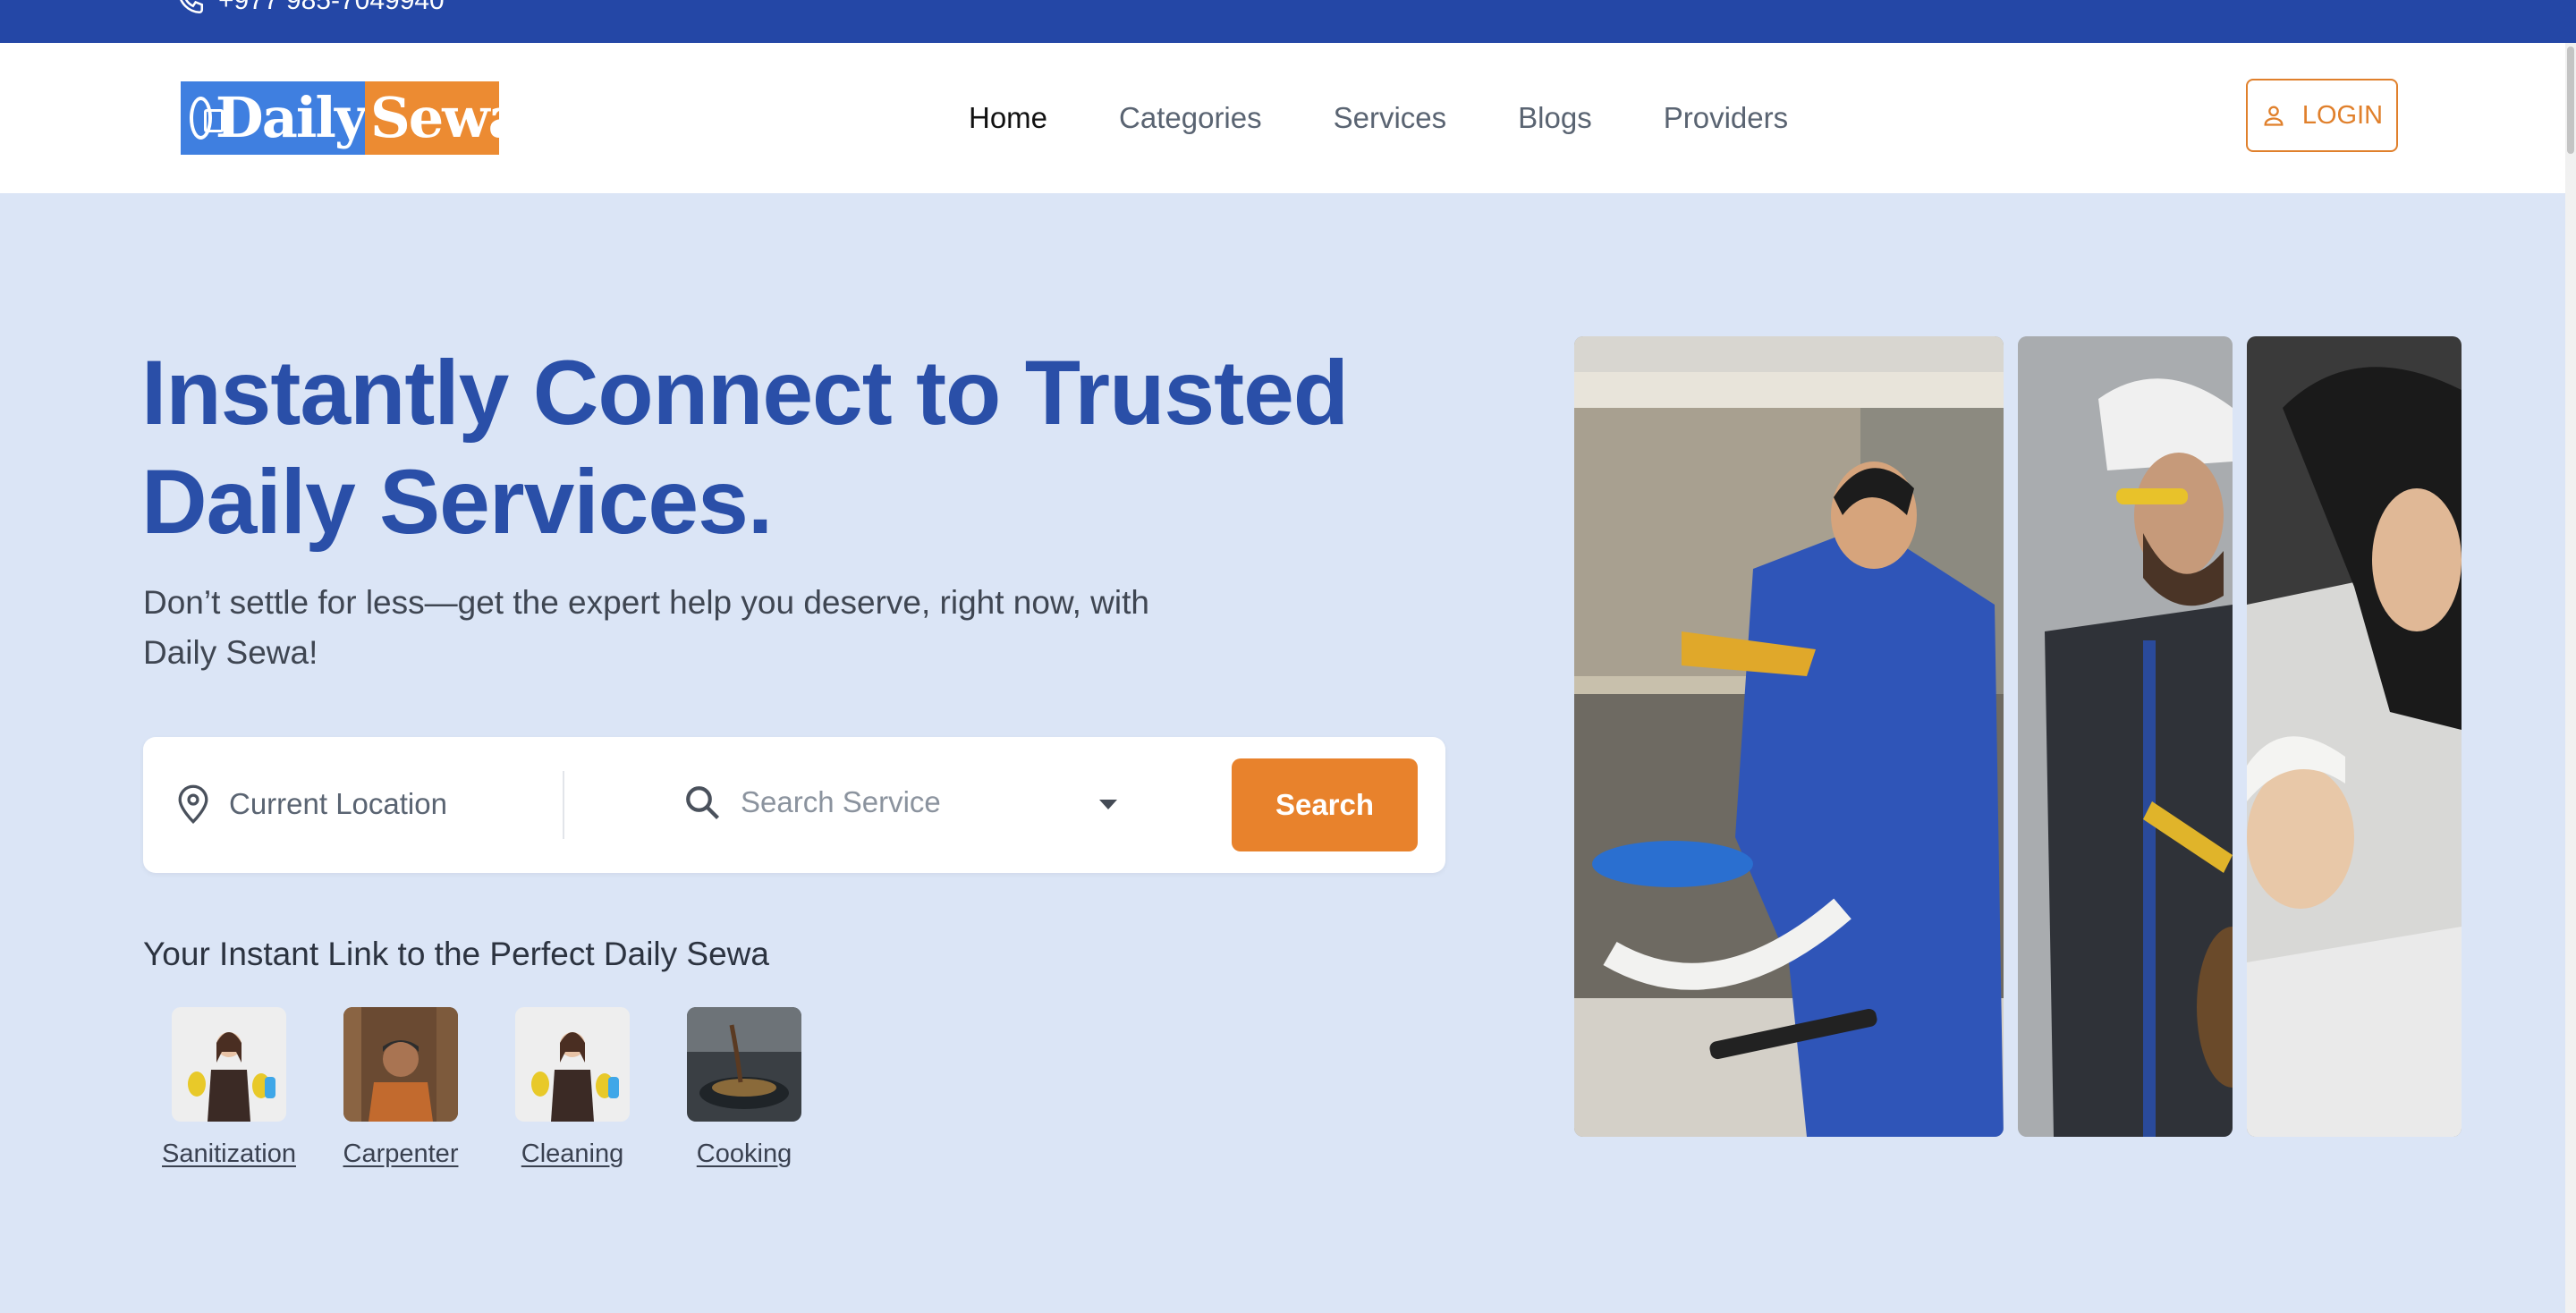 This screenshot has height=1313, width=2576. What do you see at coordinates (192, 7) in the screenshot?
I see `phone-icon` at bounding box center [192, 7].